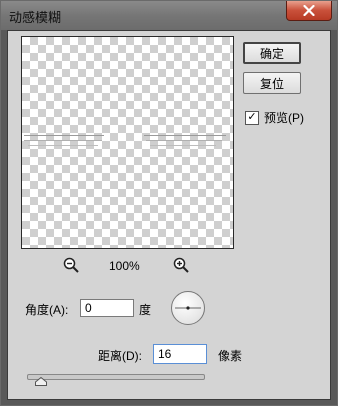  What do you see at coordinates (35, 17) in the screenshot?
I see `window-title: 动感模糊` at bounding box center [35, 17].